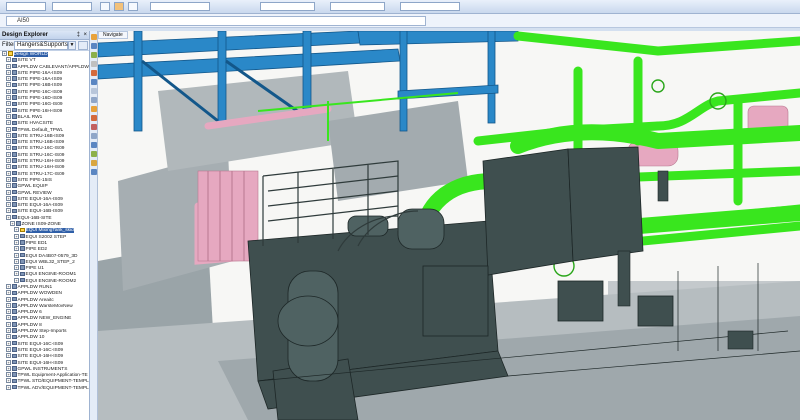 This screenshot has height=420, width=800. What do you see at coordinates (41, 142) in the screenshot?
I see `tree-item-label: SITE STRU-16B-IS09` at bounding box center [41, 142].